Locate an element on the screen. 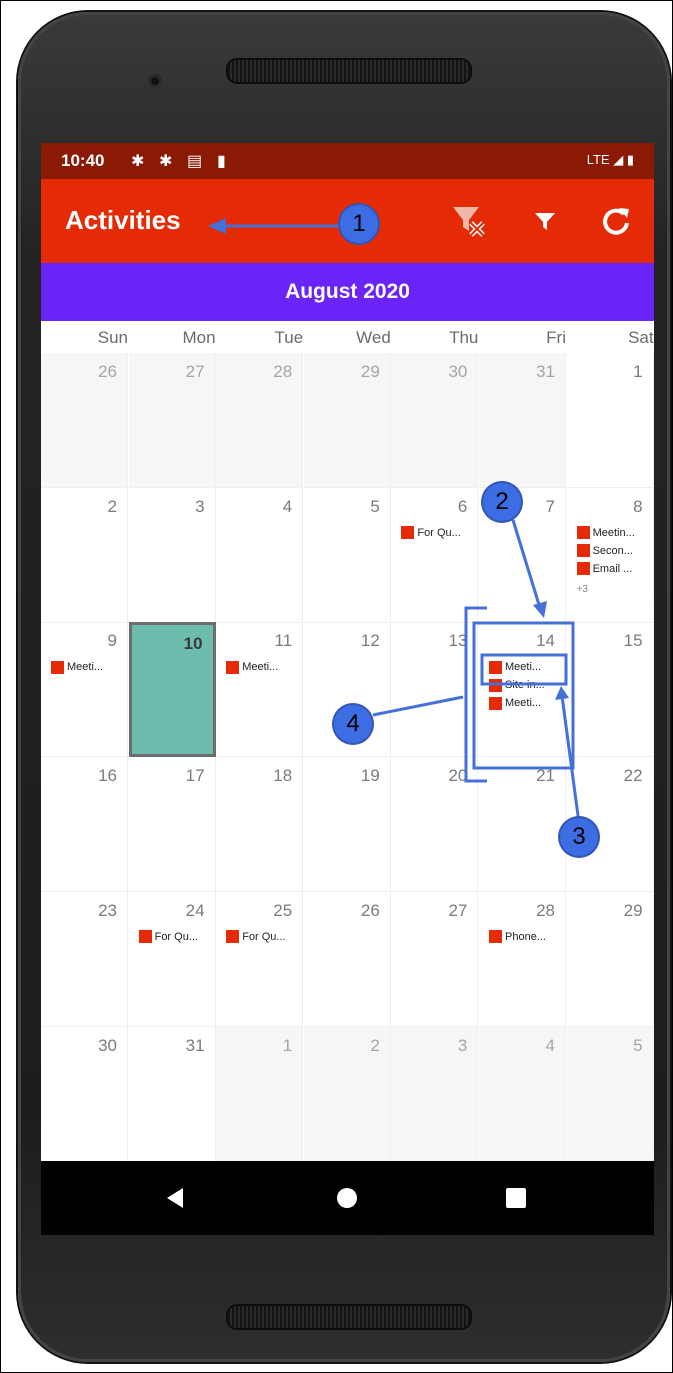 This screenshot has width=673, height=1373. day-cell-today: 10 is located at coordinates (172, 690).